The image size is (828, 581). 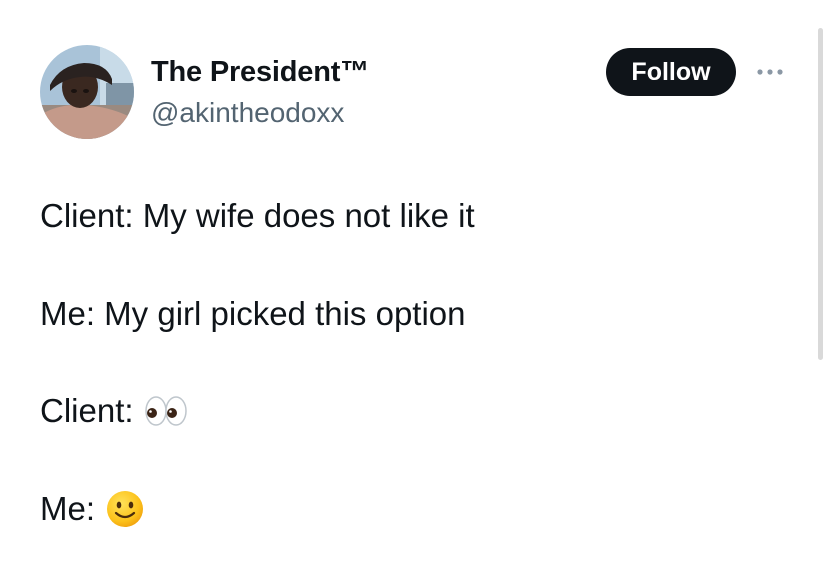 I want to click on follow-button: Follow, so click(x=671, y=72).